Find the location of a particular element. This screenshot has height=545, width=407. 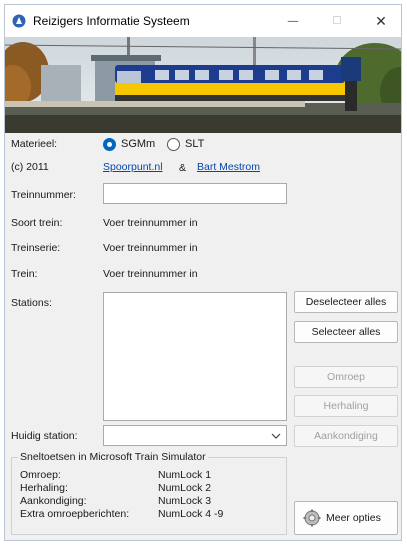

shortcut-key-omroep: NumLock 1 is located at coordinates (185, 475).